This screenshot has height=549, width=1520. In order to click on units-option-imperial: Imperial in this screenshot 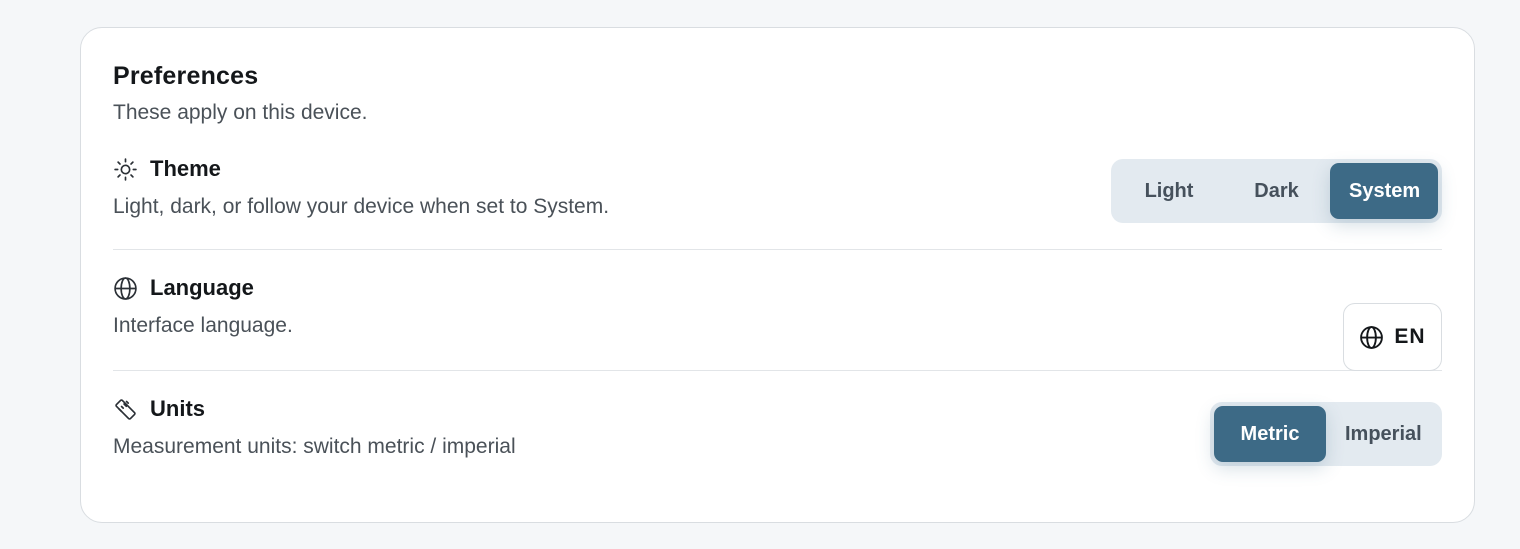, I will do `click(1382, 434)`.